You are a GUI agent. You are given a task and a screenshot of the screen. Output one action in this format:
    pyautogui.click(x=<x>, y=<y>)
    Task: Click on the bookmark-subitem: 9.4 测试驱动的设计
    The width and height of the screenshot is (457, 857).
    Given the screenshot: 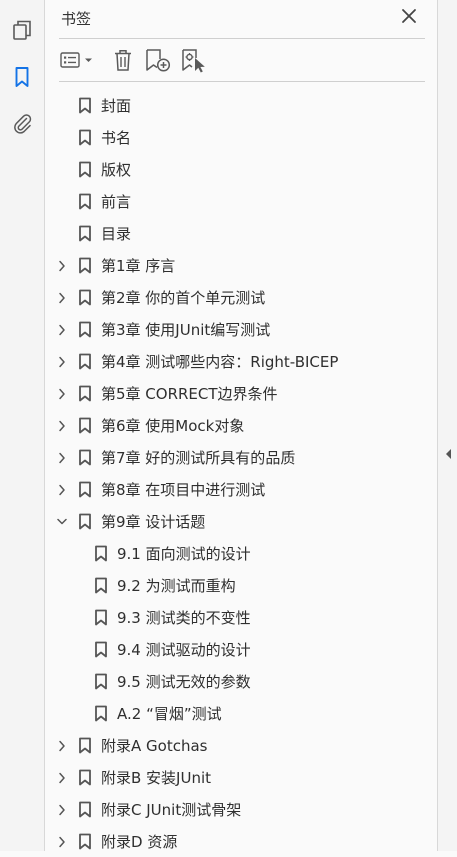 What is the action you would take?
    pyautogui.click(x=240, y=649)
    